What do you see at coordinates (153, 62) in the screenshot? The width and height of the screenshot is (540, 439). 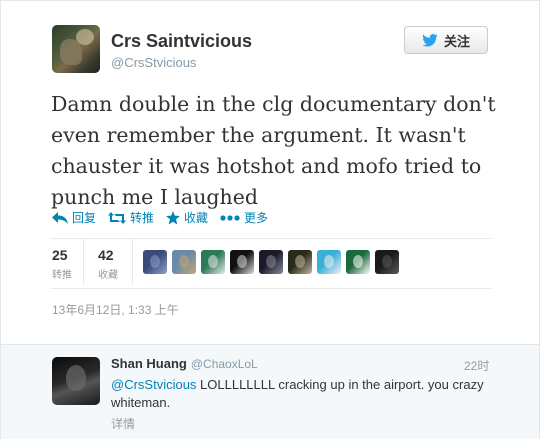 I see `author-handle: @CrsStvicious` at bounding box center [153, 62].